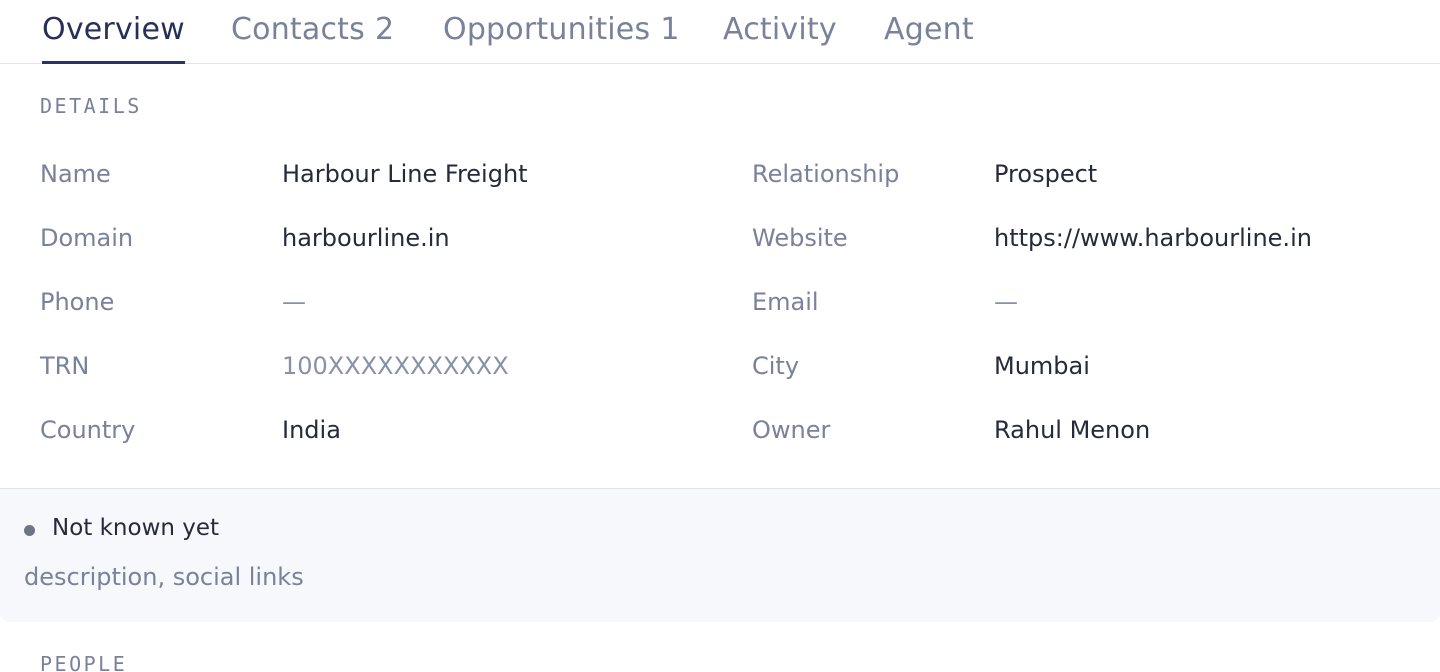 The height and width of the screenshot is (672, 1440). What do you see at coordinates (405, 174) in the screenshot?
I see `name-value: Harbour Line Freight` at bounding box center [405, 174].